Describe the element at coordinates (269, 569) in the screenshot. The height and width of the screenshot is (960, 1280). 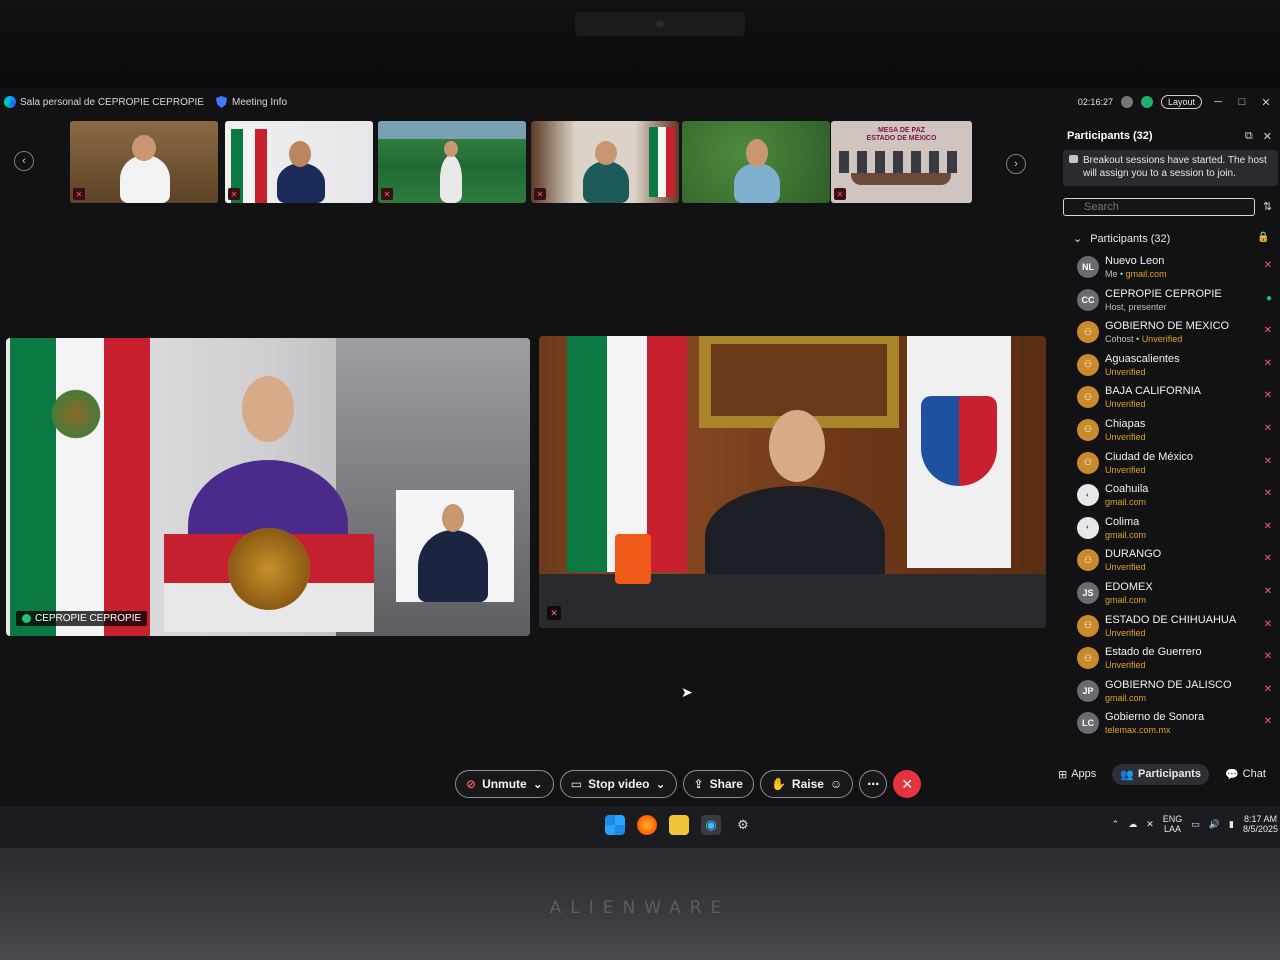
I see `national-seal-icon` at that location.